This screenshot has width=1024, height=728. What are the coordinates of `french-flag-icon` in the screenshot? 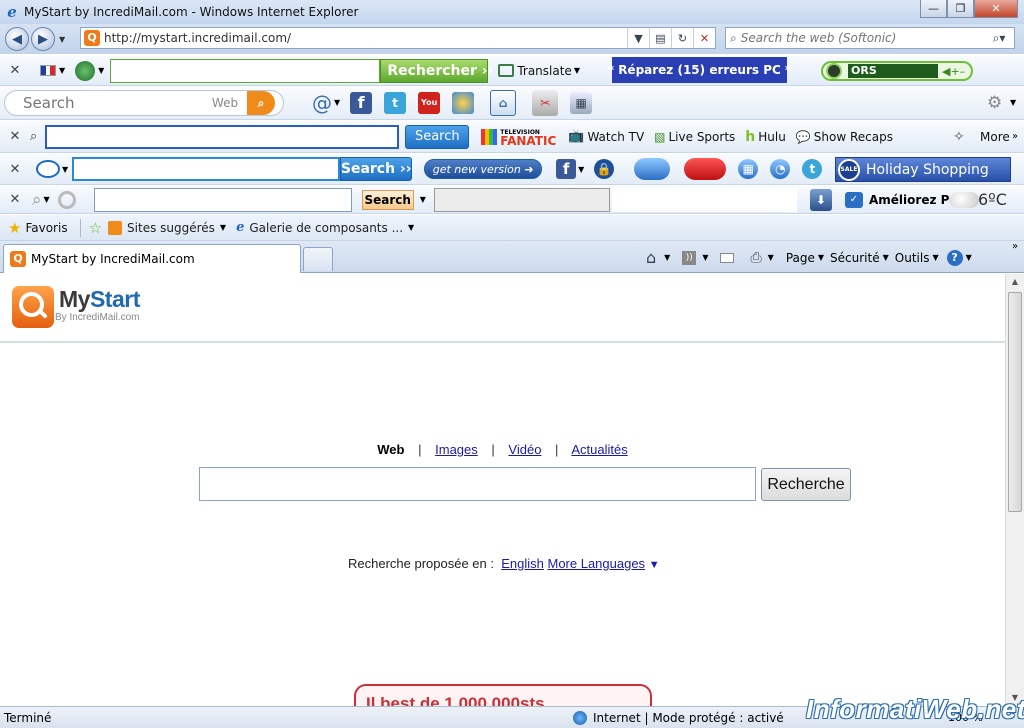 It's located at (48, 70).